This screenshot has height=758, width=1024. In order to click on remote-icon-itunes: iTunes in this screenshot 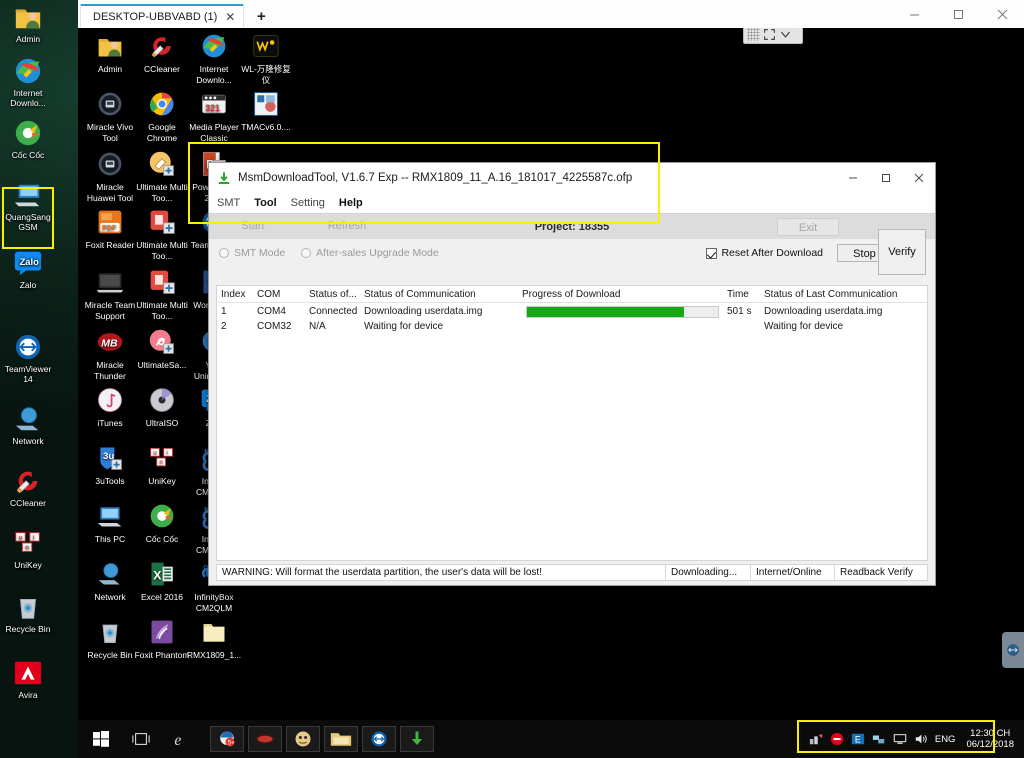, I will do `click(110, 407)`.